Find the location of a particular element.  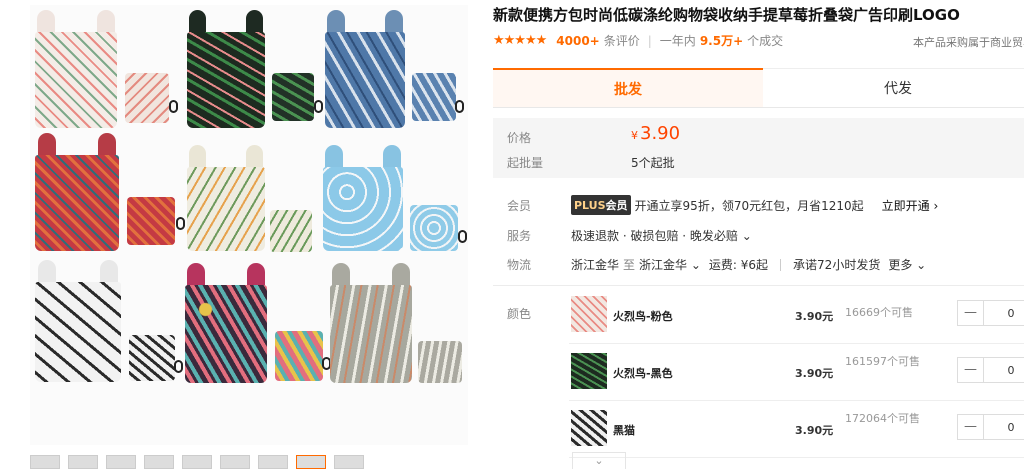

member-benefit: 开通立享95折，领70元红包，月省1210起 is located at coordinates (749, 205).